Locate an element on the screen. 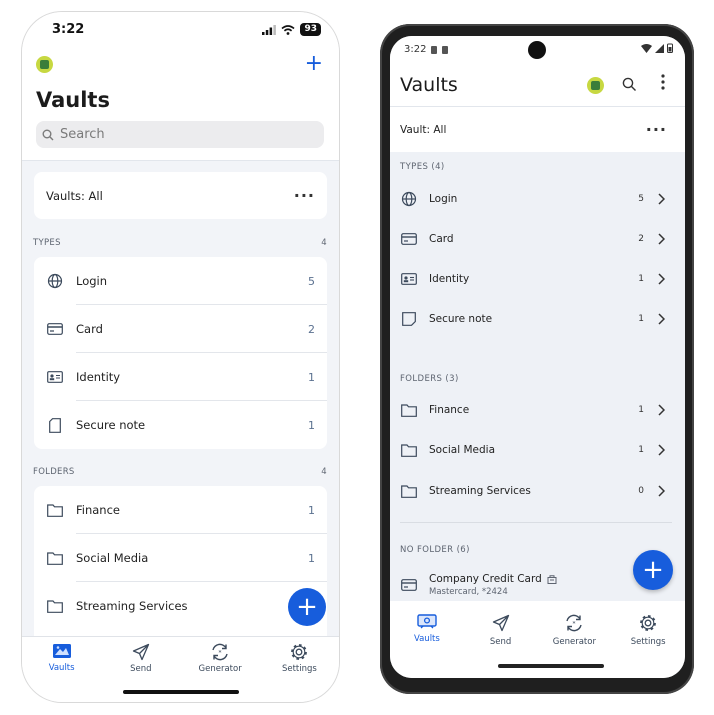 This screenshot has height=715, width=714. search-input: Search is located at coordinates (180, 134).